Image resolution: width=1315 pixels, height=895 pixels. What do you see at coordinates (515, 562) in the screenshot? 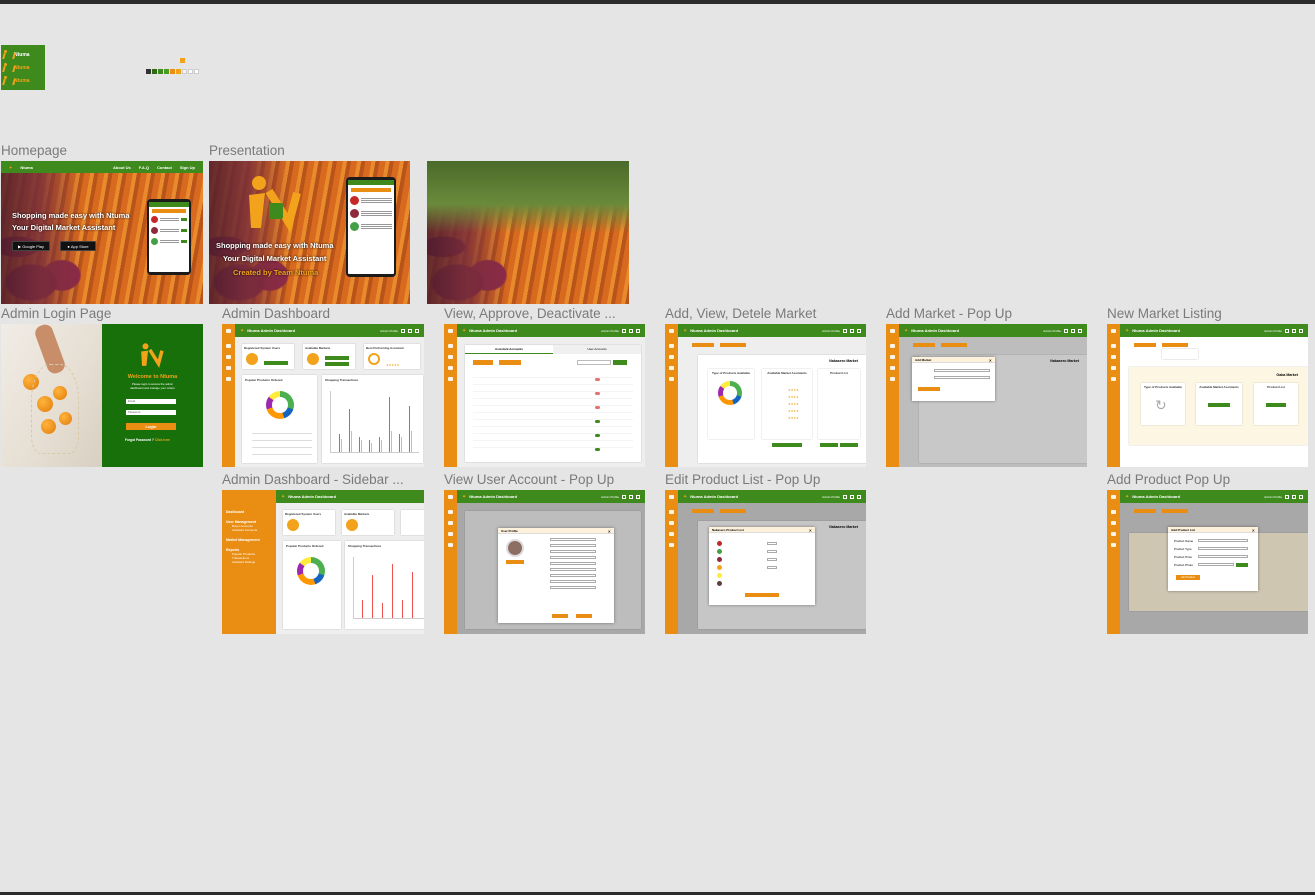
I see `change-photo-button` at bounding box center [515, 562].